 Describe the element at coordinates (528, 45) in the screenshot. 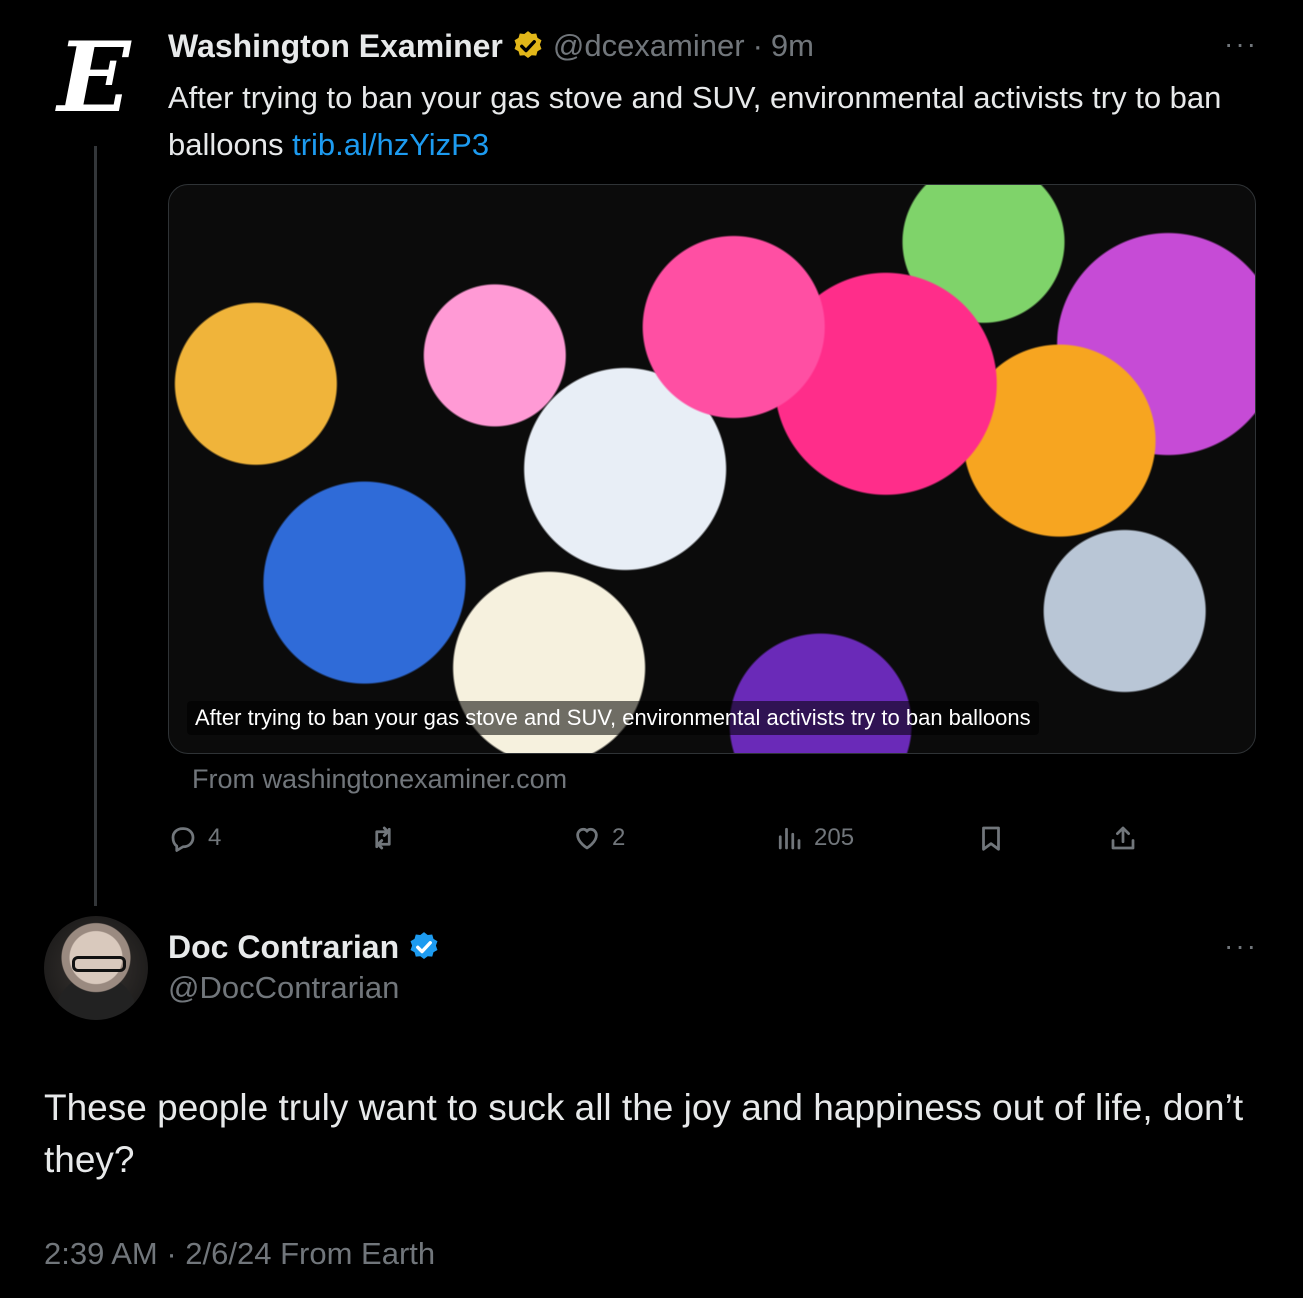

I see `gold-verified-icon` at that location.